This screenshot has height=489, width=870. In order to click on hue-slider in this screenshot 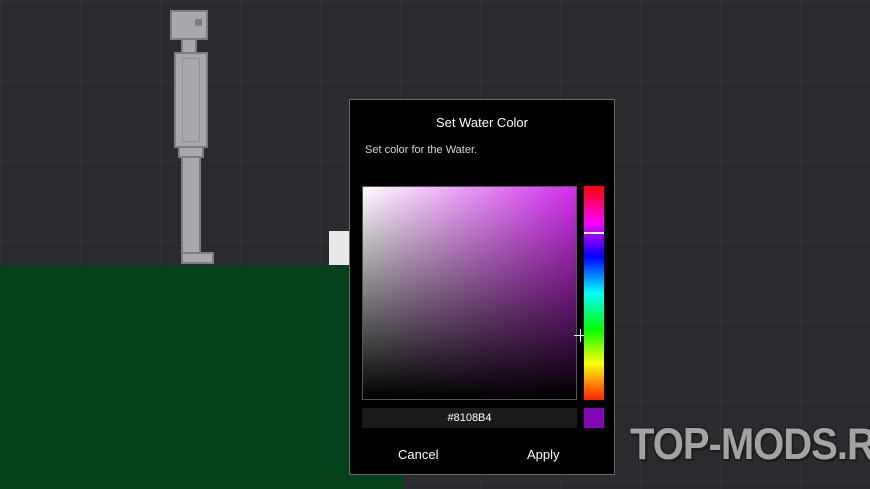, I will do `click(594, 293)`.